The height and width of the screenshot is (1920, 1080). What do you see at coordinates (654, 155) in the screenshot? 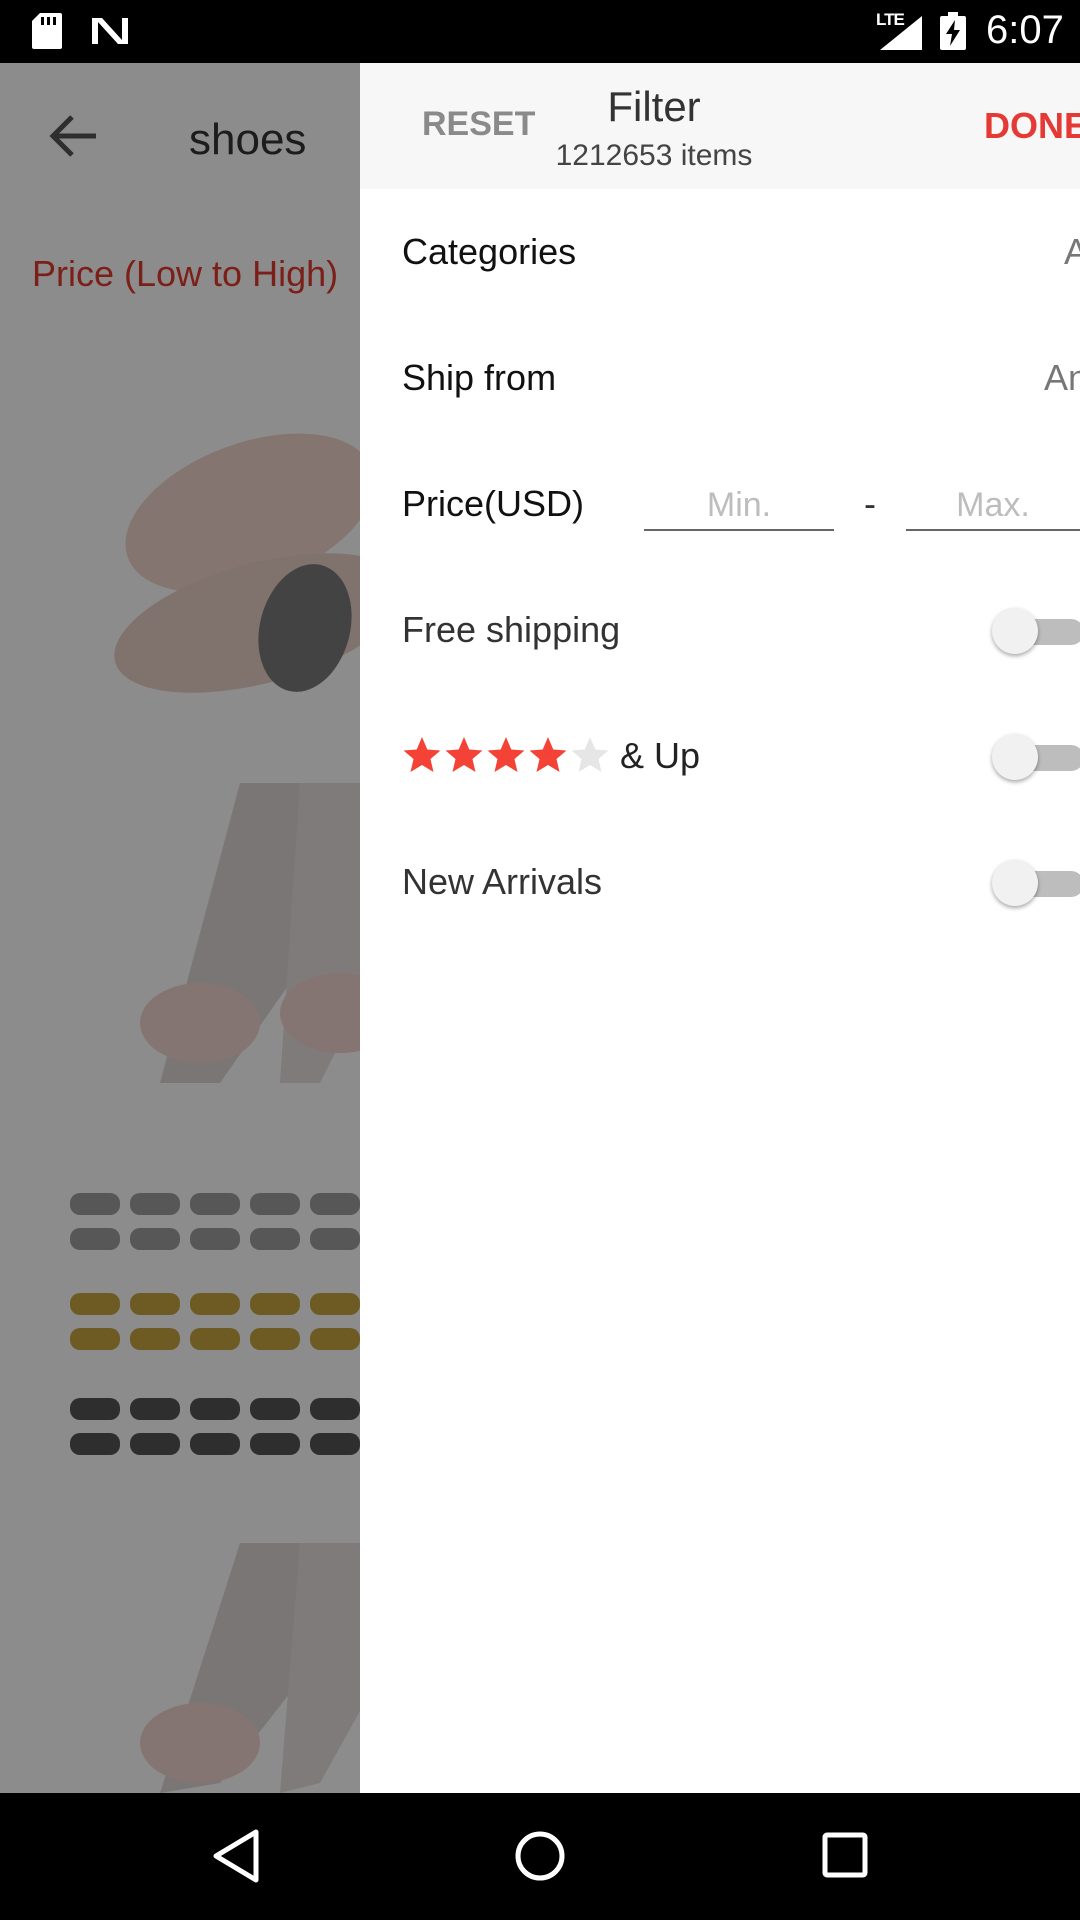
I see `result-count: 1212653 items` at bounding box center [654, 155].